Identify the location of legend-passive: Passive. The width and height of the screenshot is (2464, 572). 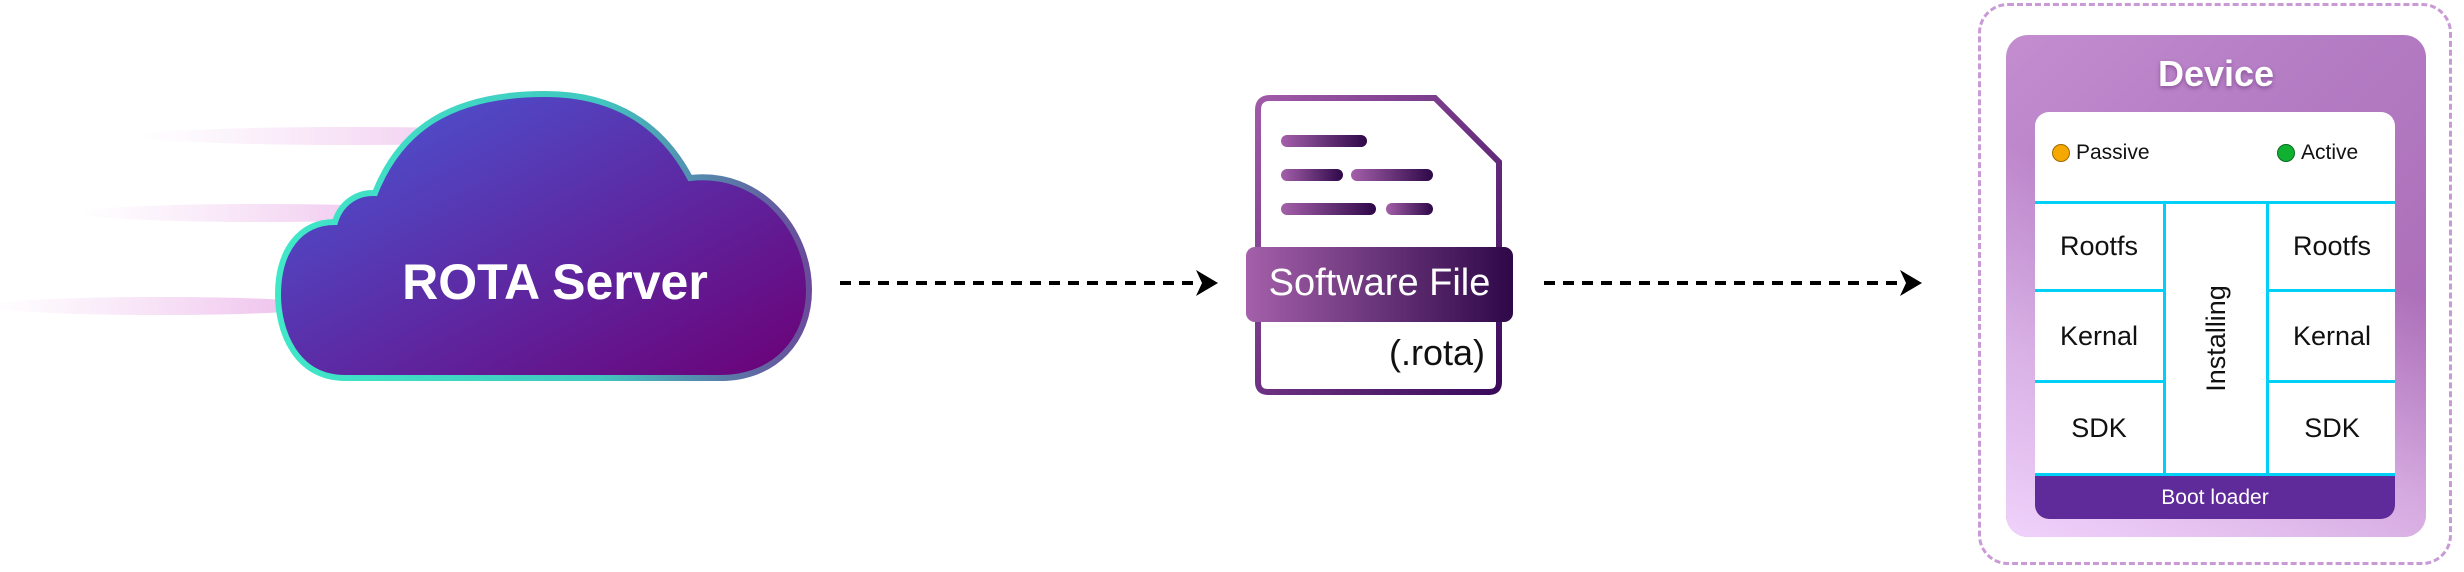
(2101, 153).